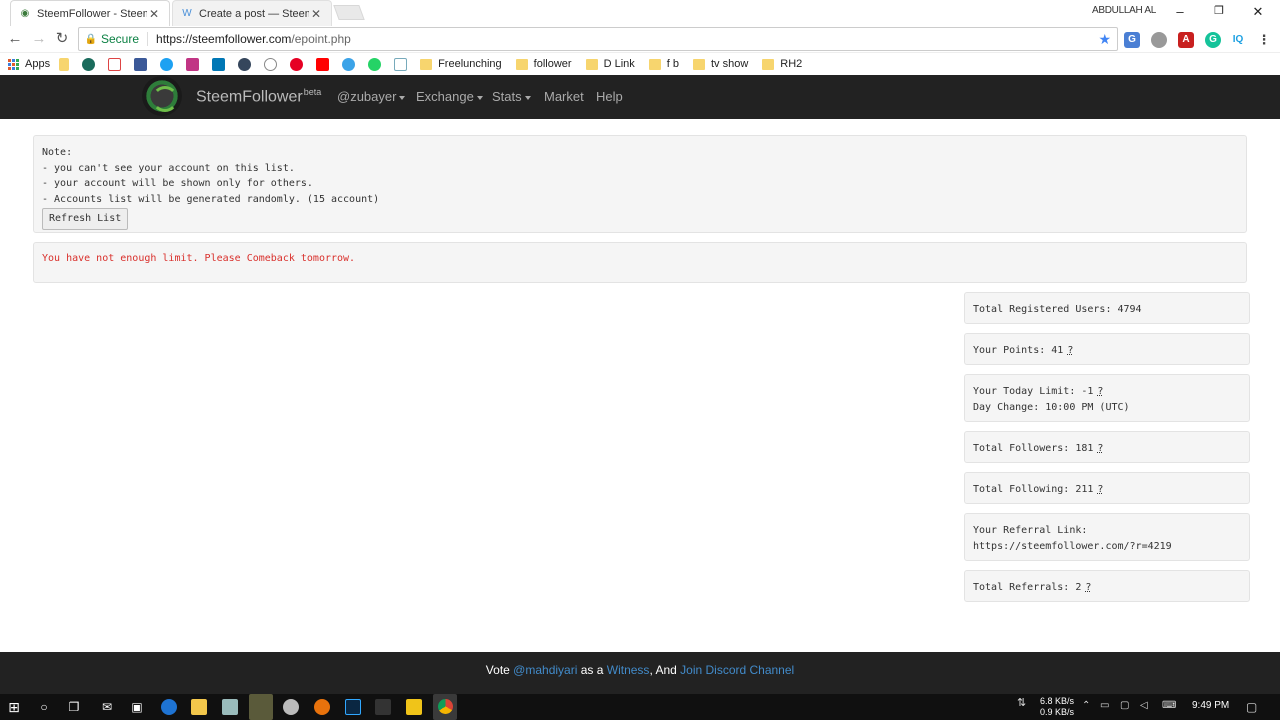  What do you see at coordinates (169, 707) in the screenshot?
I see `edge-icon` at bounding box center [169, 707].